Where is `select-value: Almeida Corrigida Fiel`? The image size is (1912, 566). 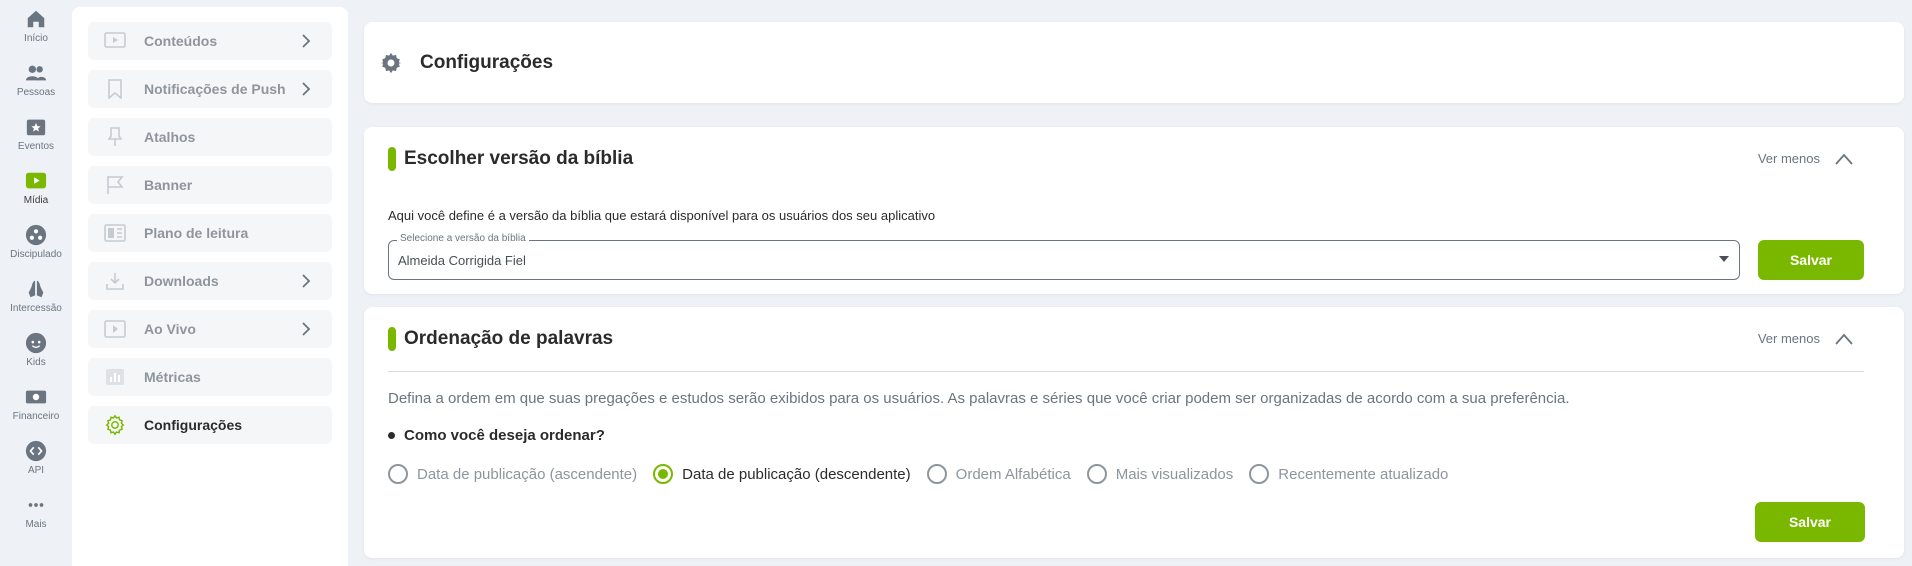 select-value: Almeida Corrigida Fiel is located at coordinates (462, 260).